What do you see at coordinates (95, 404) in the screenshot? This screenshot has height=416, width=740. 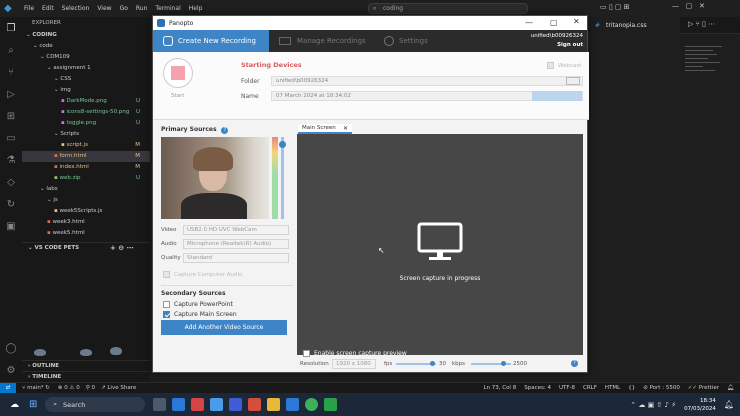 I see `taskbar-search-box: ⌕ Search` at bounding box center [95, 404].